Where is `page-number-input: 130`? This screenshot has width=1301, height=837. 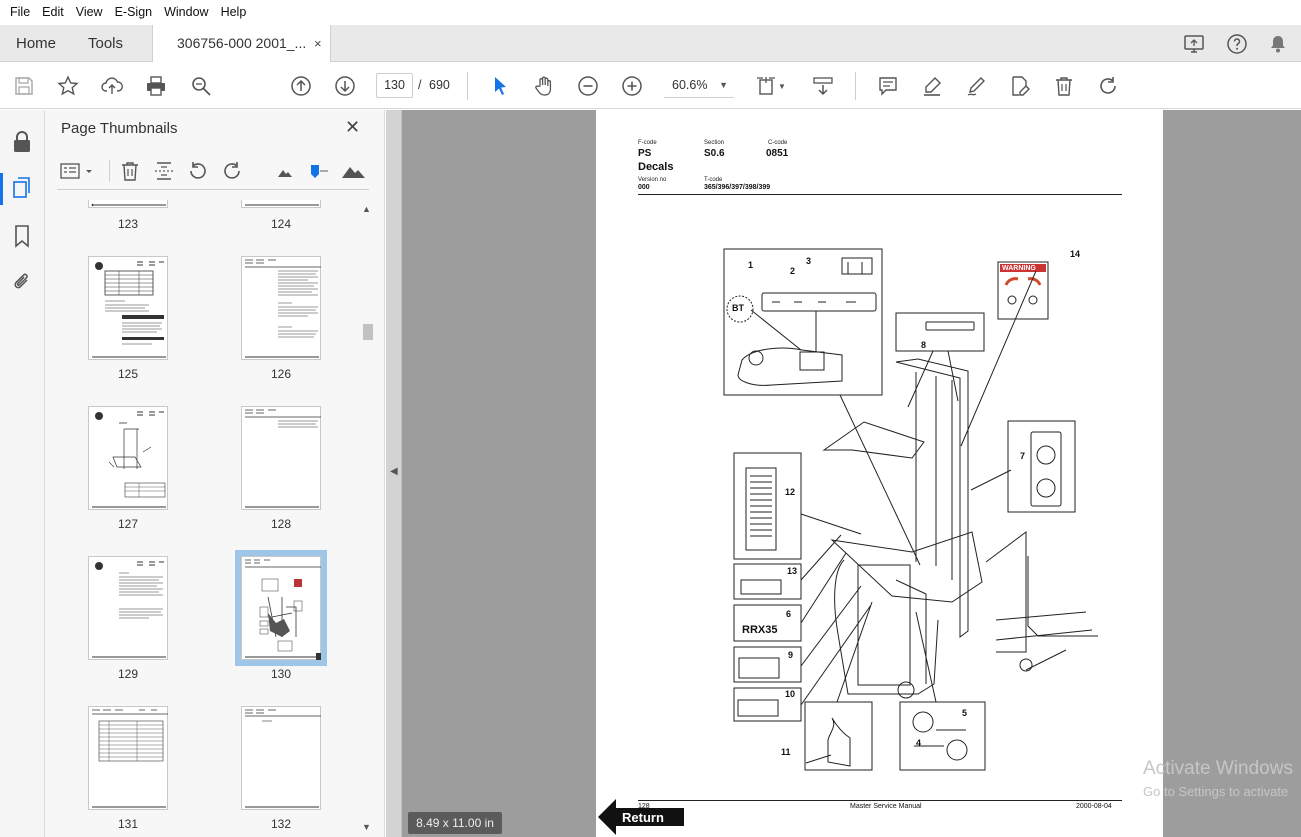 page-number-input: 130 is located at coordinates (394, 85).